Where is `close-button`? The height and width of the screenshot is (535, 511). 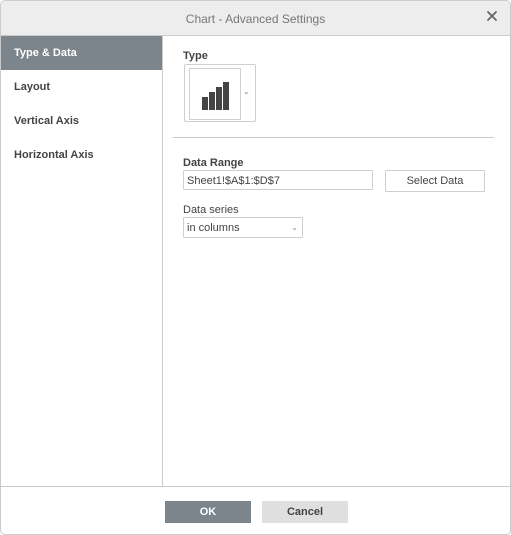 close-button is located at coordinates (492, 16).